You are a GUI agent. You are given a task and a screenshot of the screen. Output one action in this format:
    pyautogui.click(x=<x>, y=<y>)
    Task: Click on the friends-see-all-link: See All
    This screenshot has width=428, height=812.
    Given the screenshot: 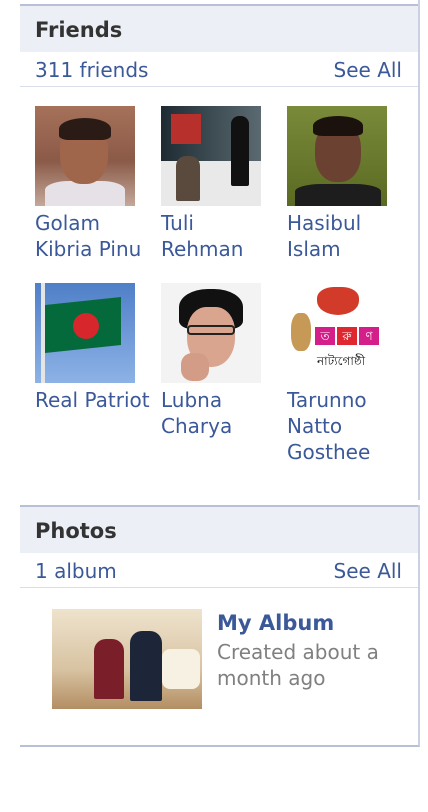 What is the action you would take?
    pyautogui.click(x=368, y=70)
    